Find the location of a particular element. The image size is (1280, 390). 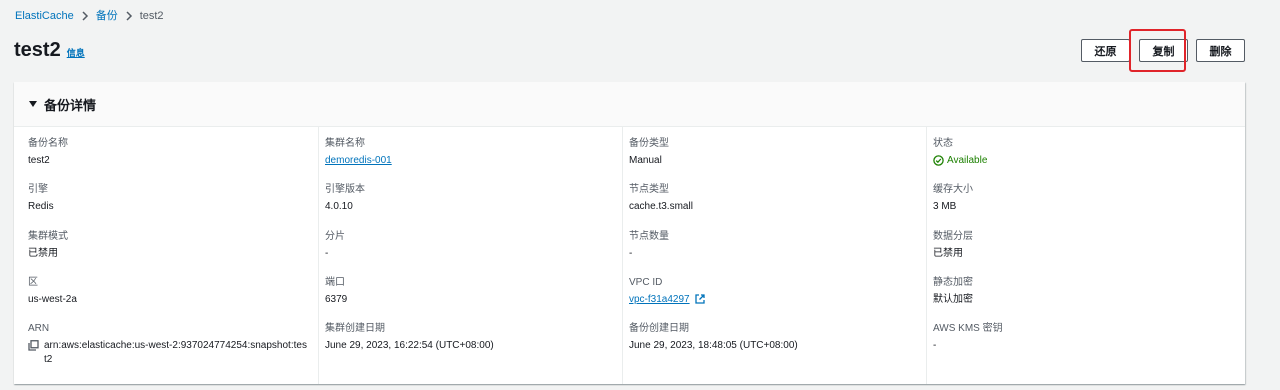

vpc-id-link: vpc-f31a4297 is located at coordinates (659, 299).